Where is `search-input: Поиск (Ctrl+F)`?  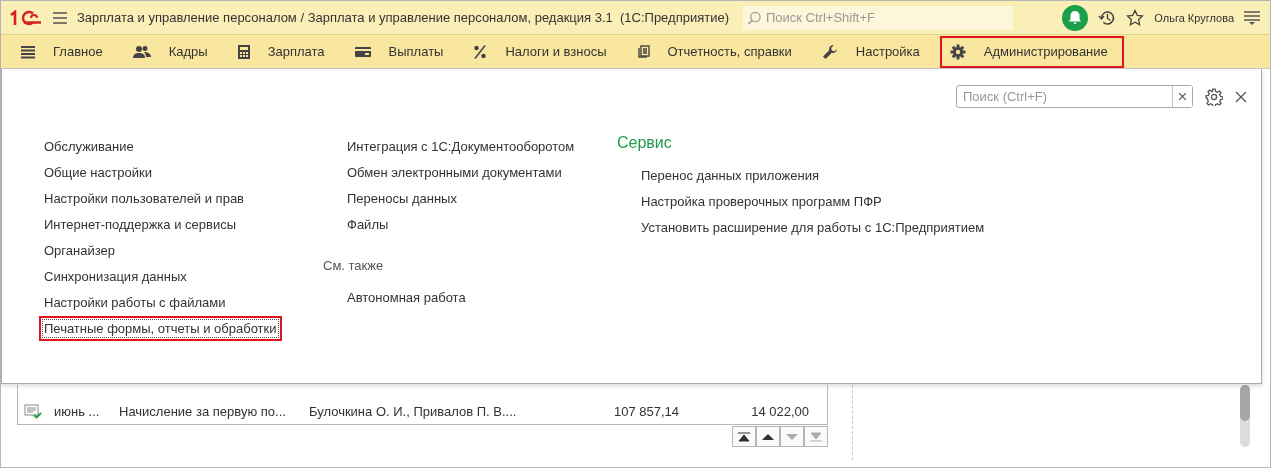
search-input: Поиск (Ctrl+F) is located at coordinates (1066, 96).